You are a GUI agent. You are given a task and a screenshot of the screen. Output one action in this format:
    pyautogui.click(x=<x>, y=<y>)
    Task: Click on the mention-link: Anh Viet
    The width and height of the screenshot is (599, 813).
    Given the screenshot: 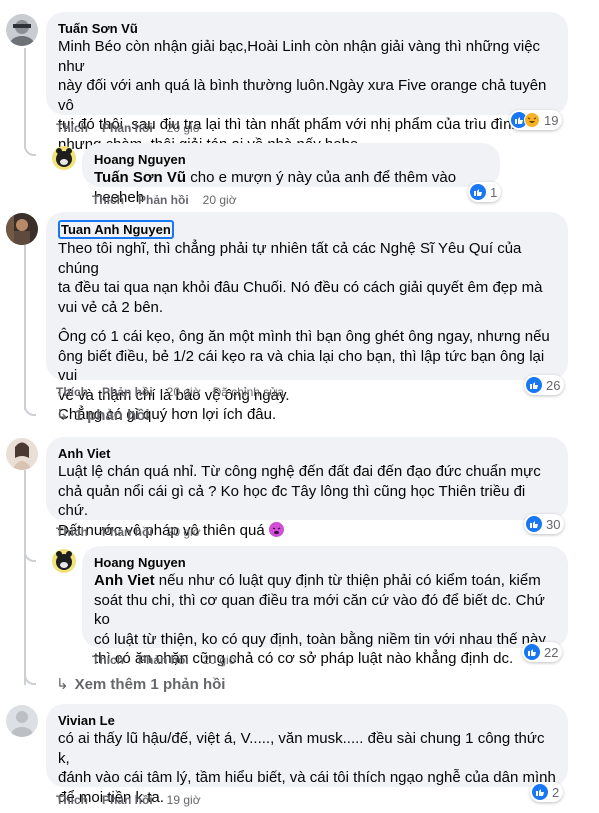 What is the action you would take?
    pyautogui.click(x=124, y=580)
    